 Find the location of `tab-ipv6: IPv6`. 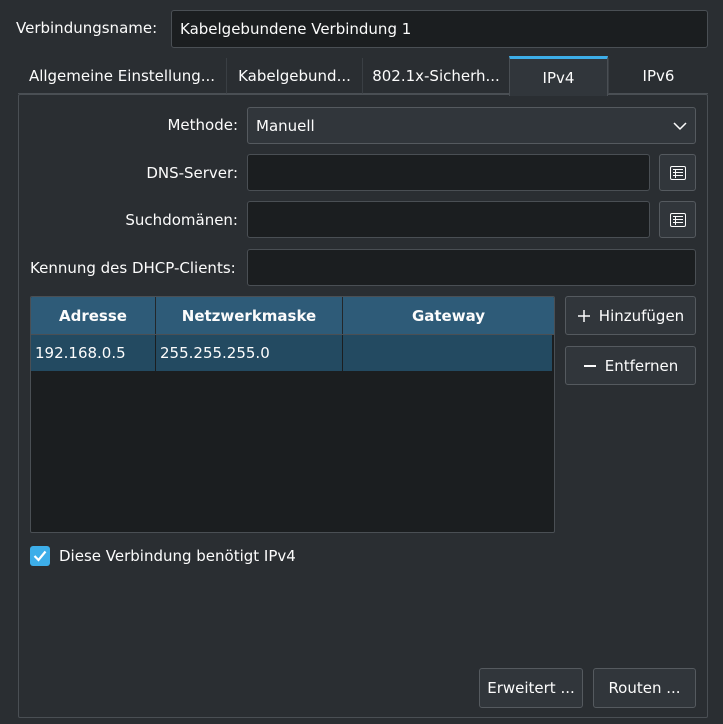

tab-ipv6: IPv6 is located at coordinates (658, 76).